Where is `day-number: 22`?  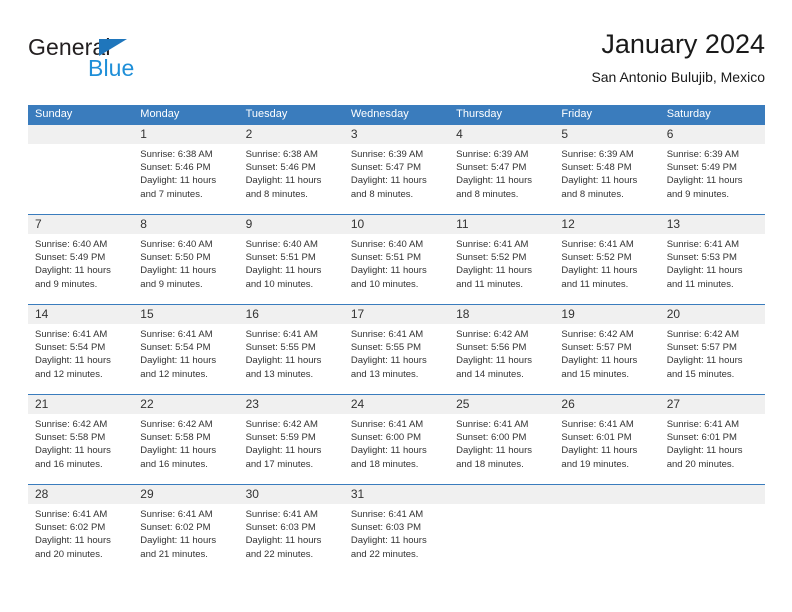 day-number: 22 is located at coordinates (185, 404).